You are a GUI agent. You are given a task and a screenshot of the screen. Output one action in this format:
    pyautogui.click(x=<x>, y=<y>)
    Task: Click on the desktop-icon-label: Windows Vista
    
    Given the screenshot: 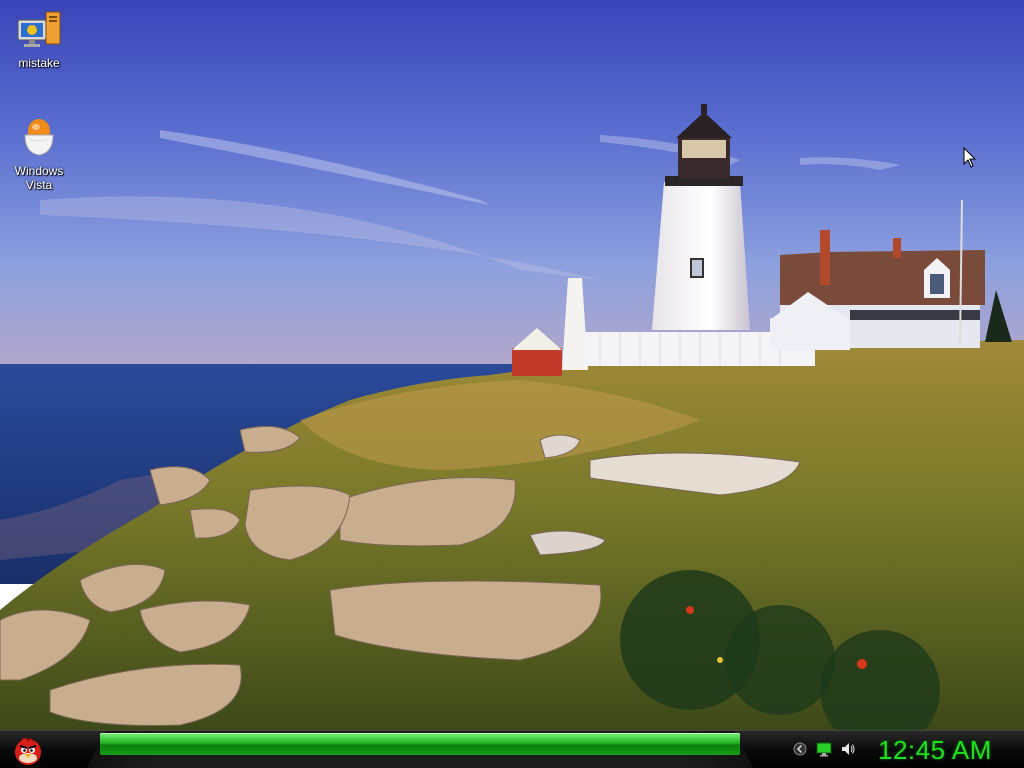 What is the action you would take?
    pyautogui.click(x=39, y=178)
    